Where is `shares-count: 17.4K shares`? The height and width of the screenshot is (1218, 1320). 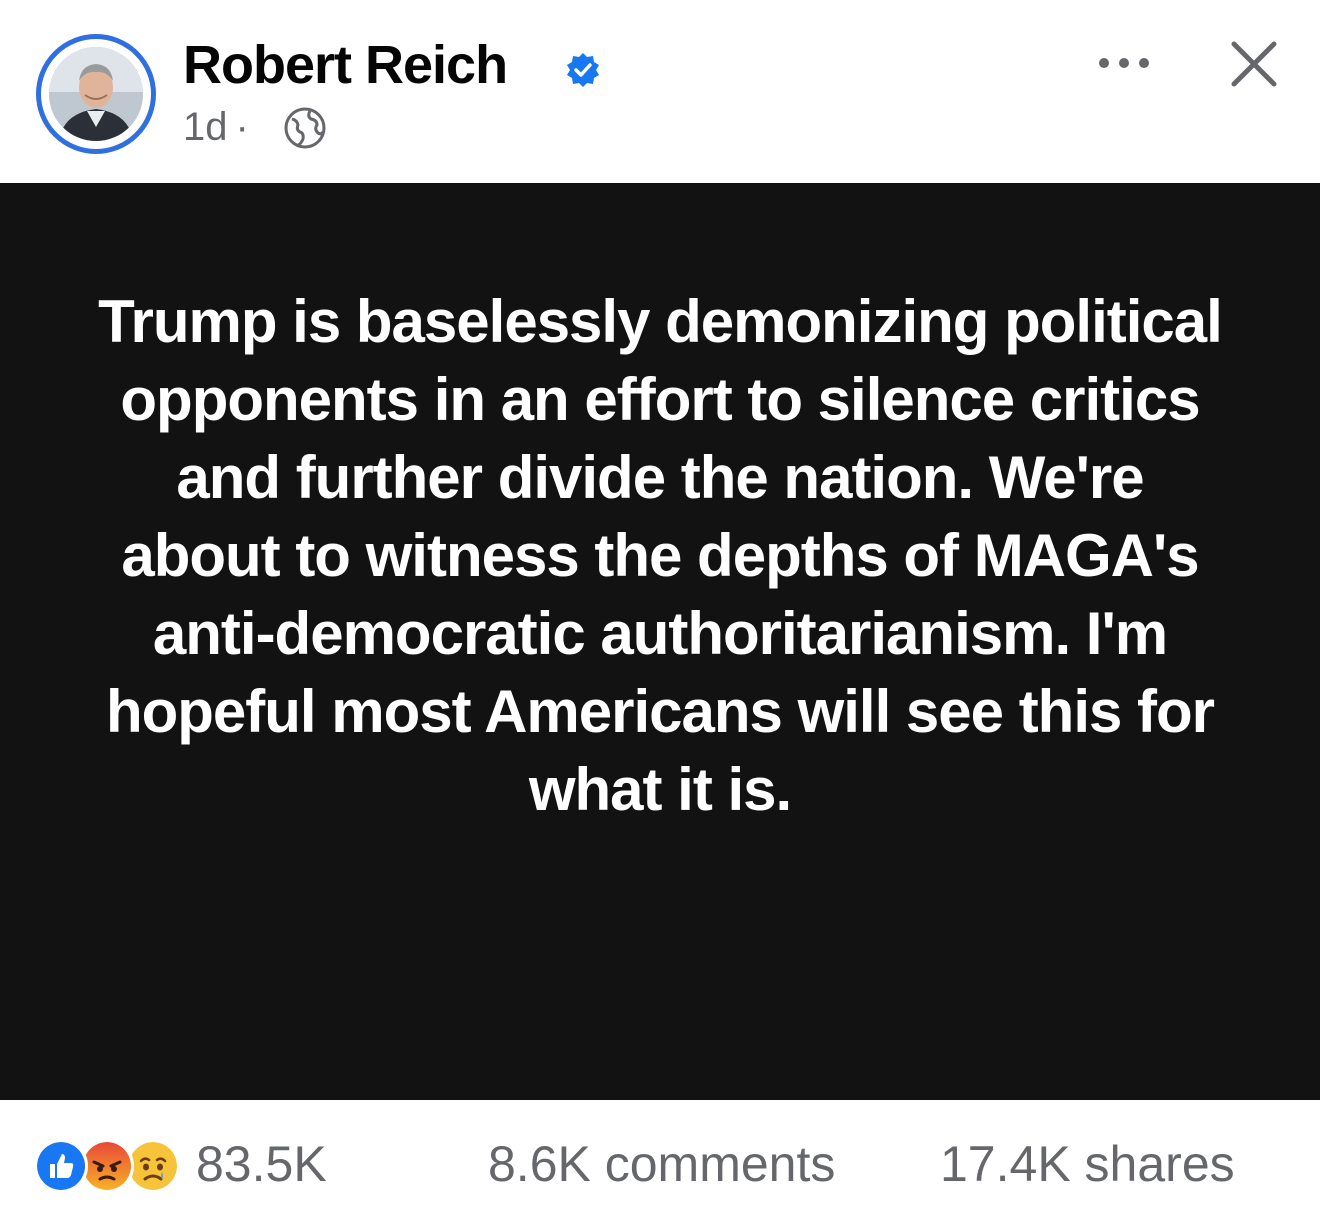
shares-count: 17.4K shares is located at coordinates (1087, 1164).